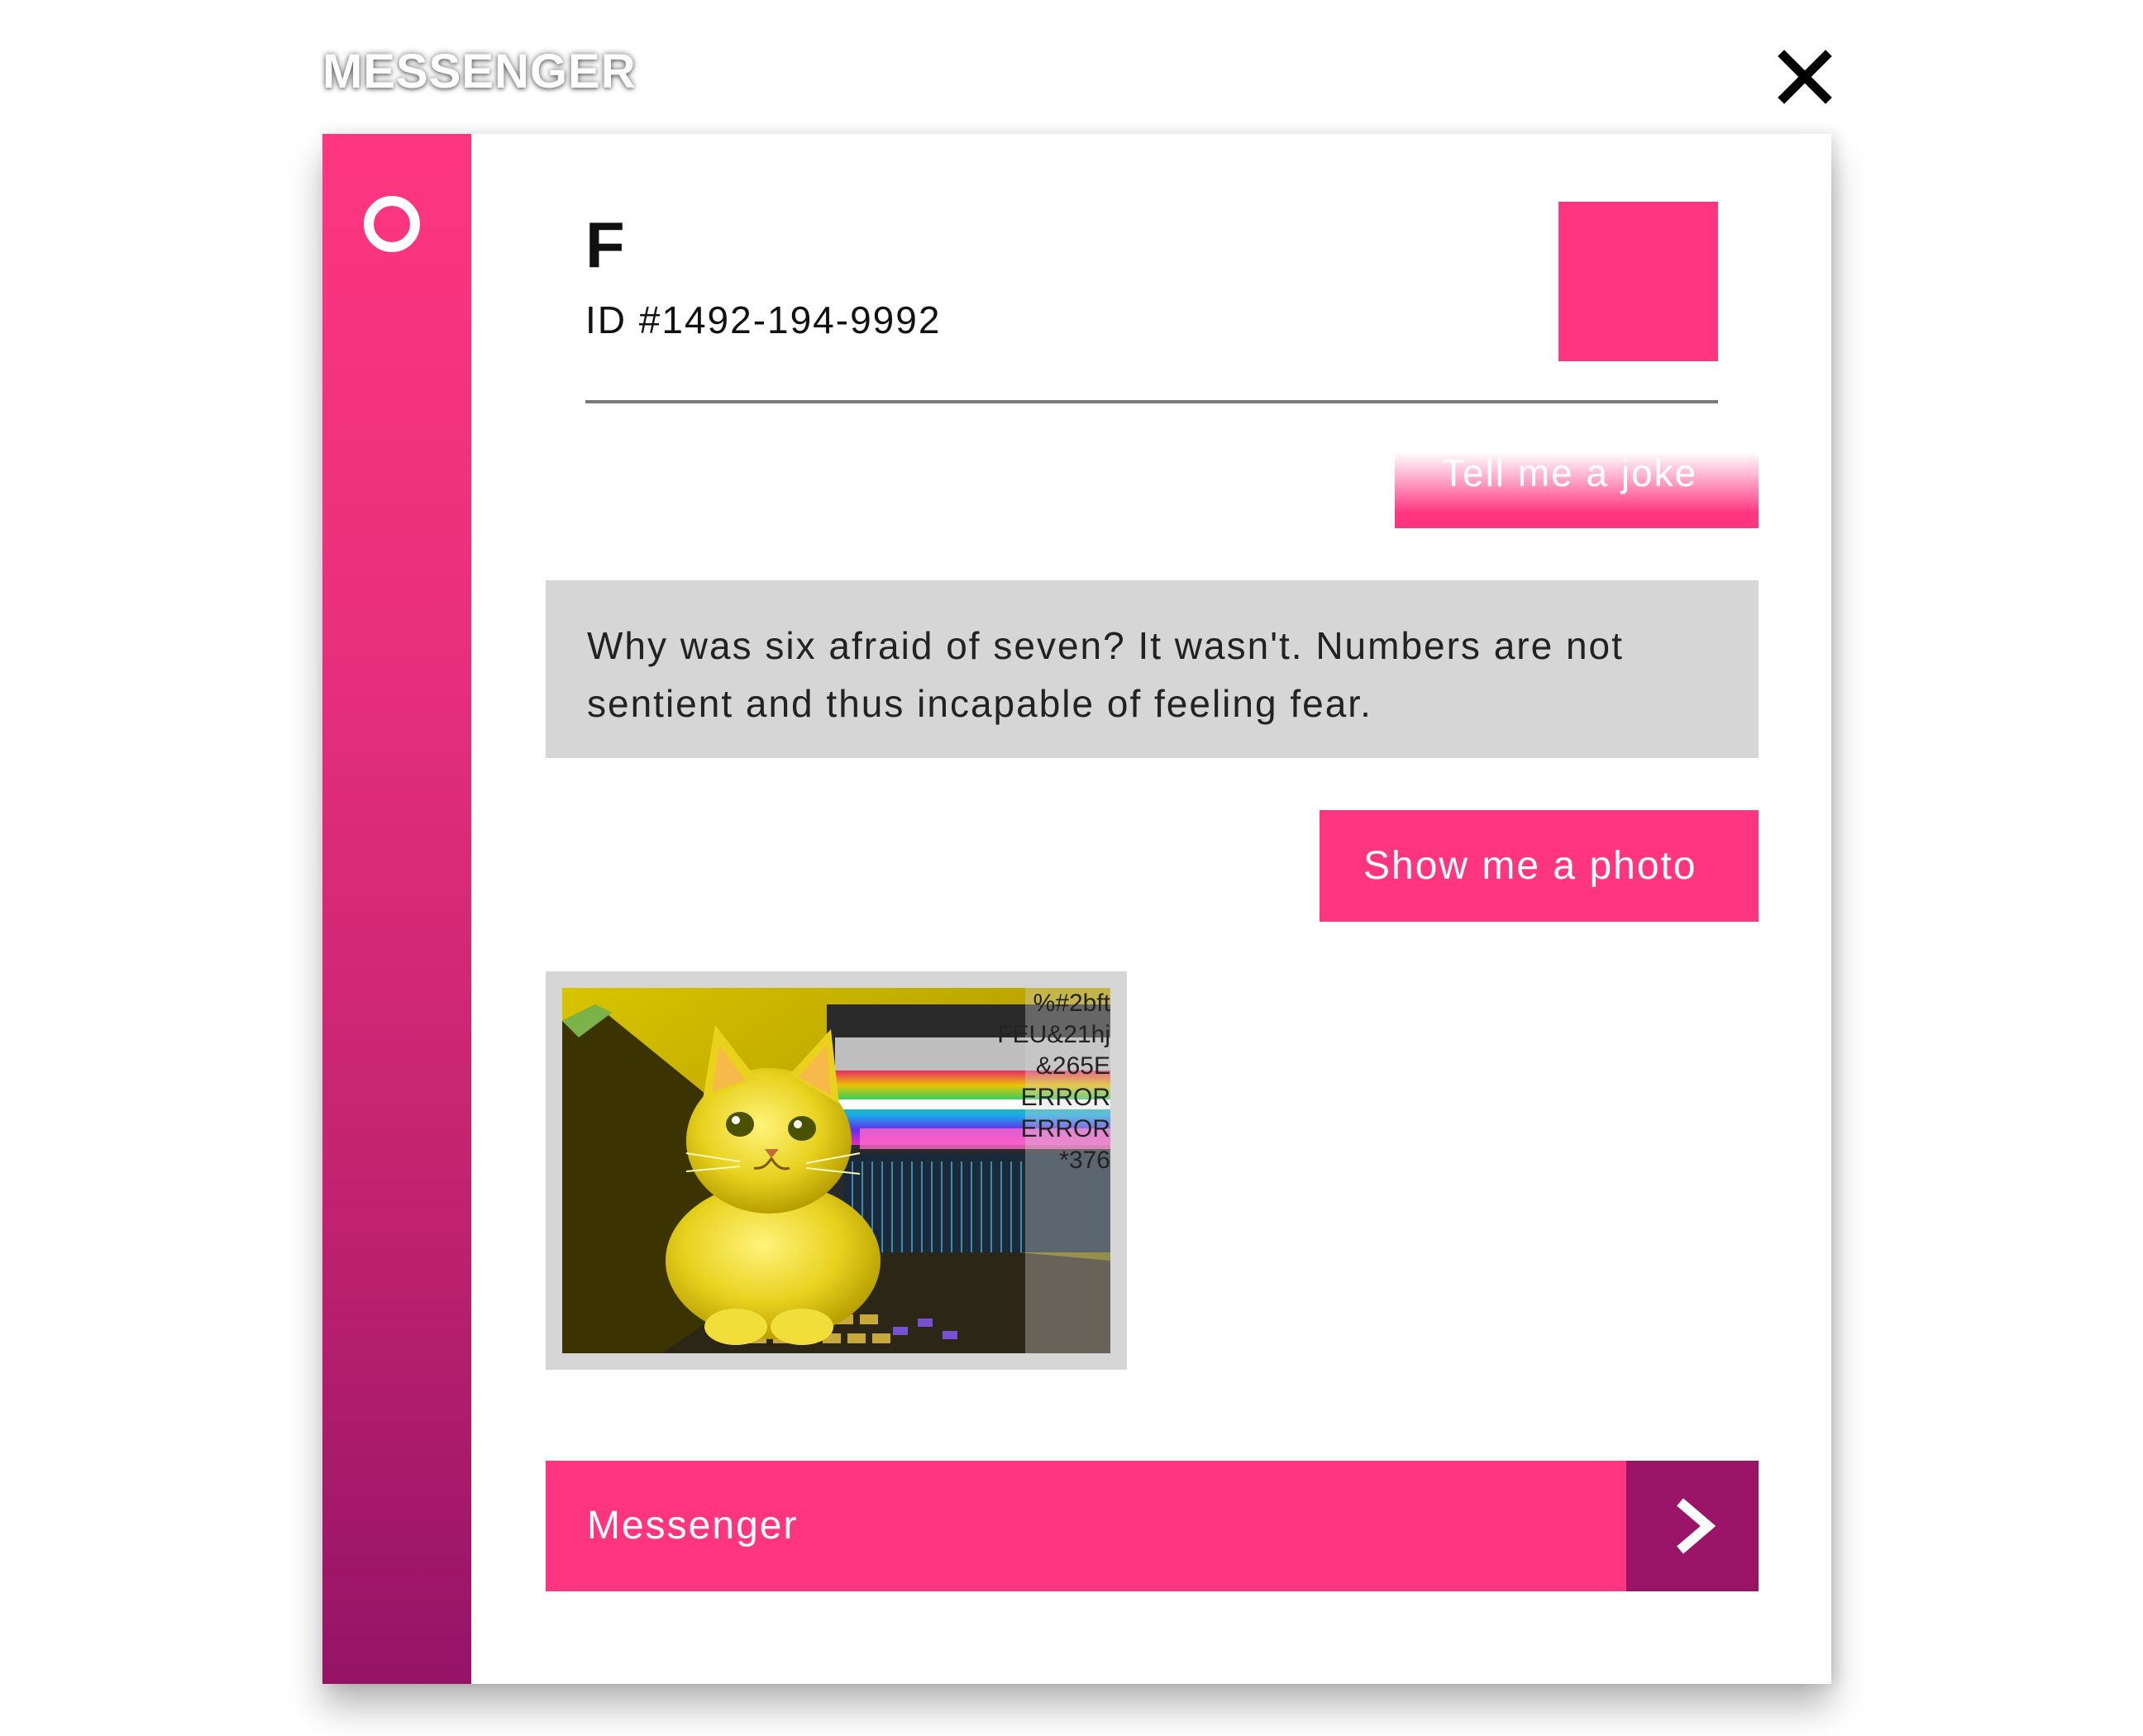 The width and height of the screenshot is (2143, 1736). What do you see at coordinates (763, 319) in the screenshot?
I see `contact-id: ID #1492-194-9992` at bounding box center [763, 319].